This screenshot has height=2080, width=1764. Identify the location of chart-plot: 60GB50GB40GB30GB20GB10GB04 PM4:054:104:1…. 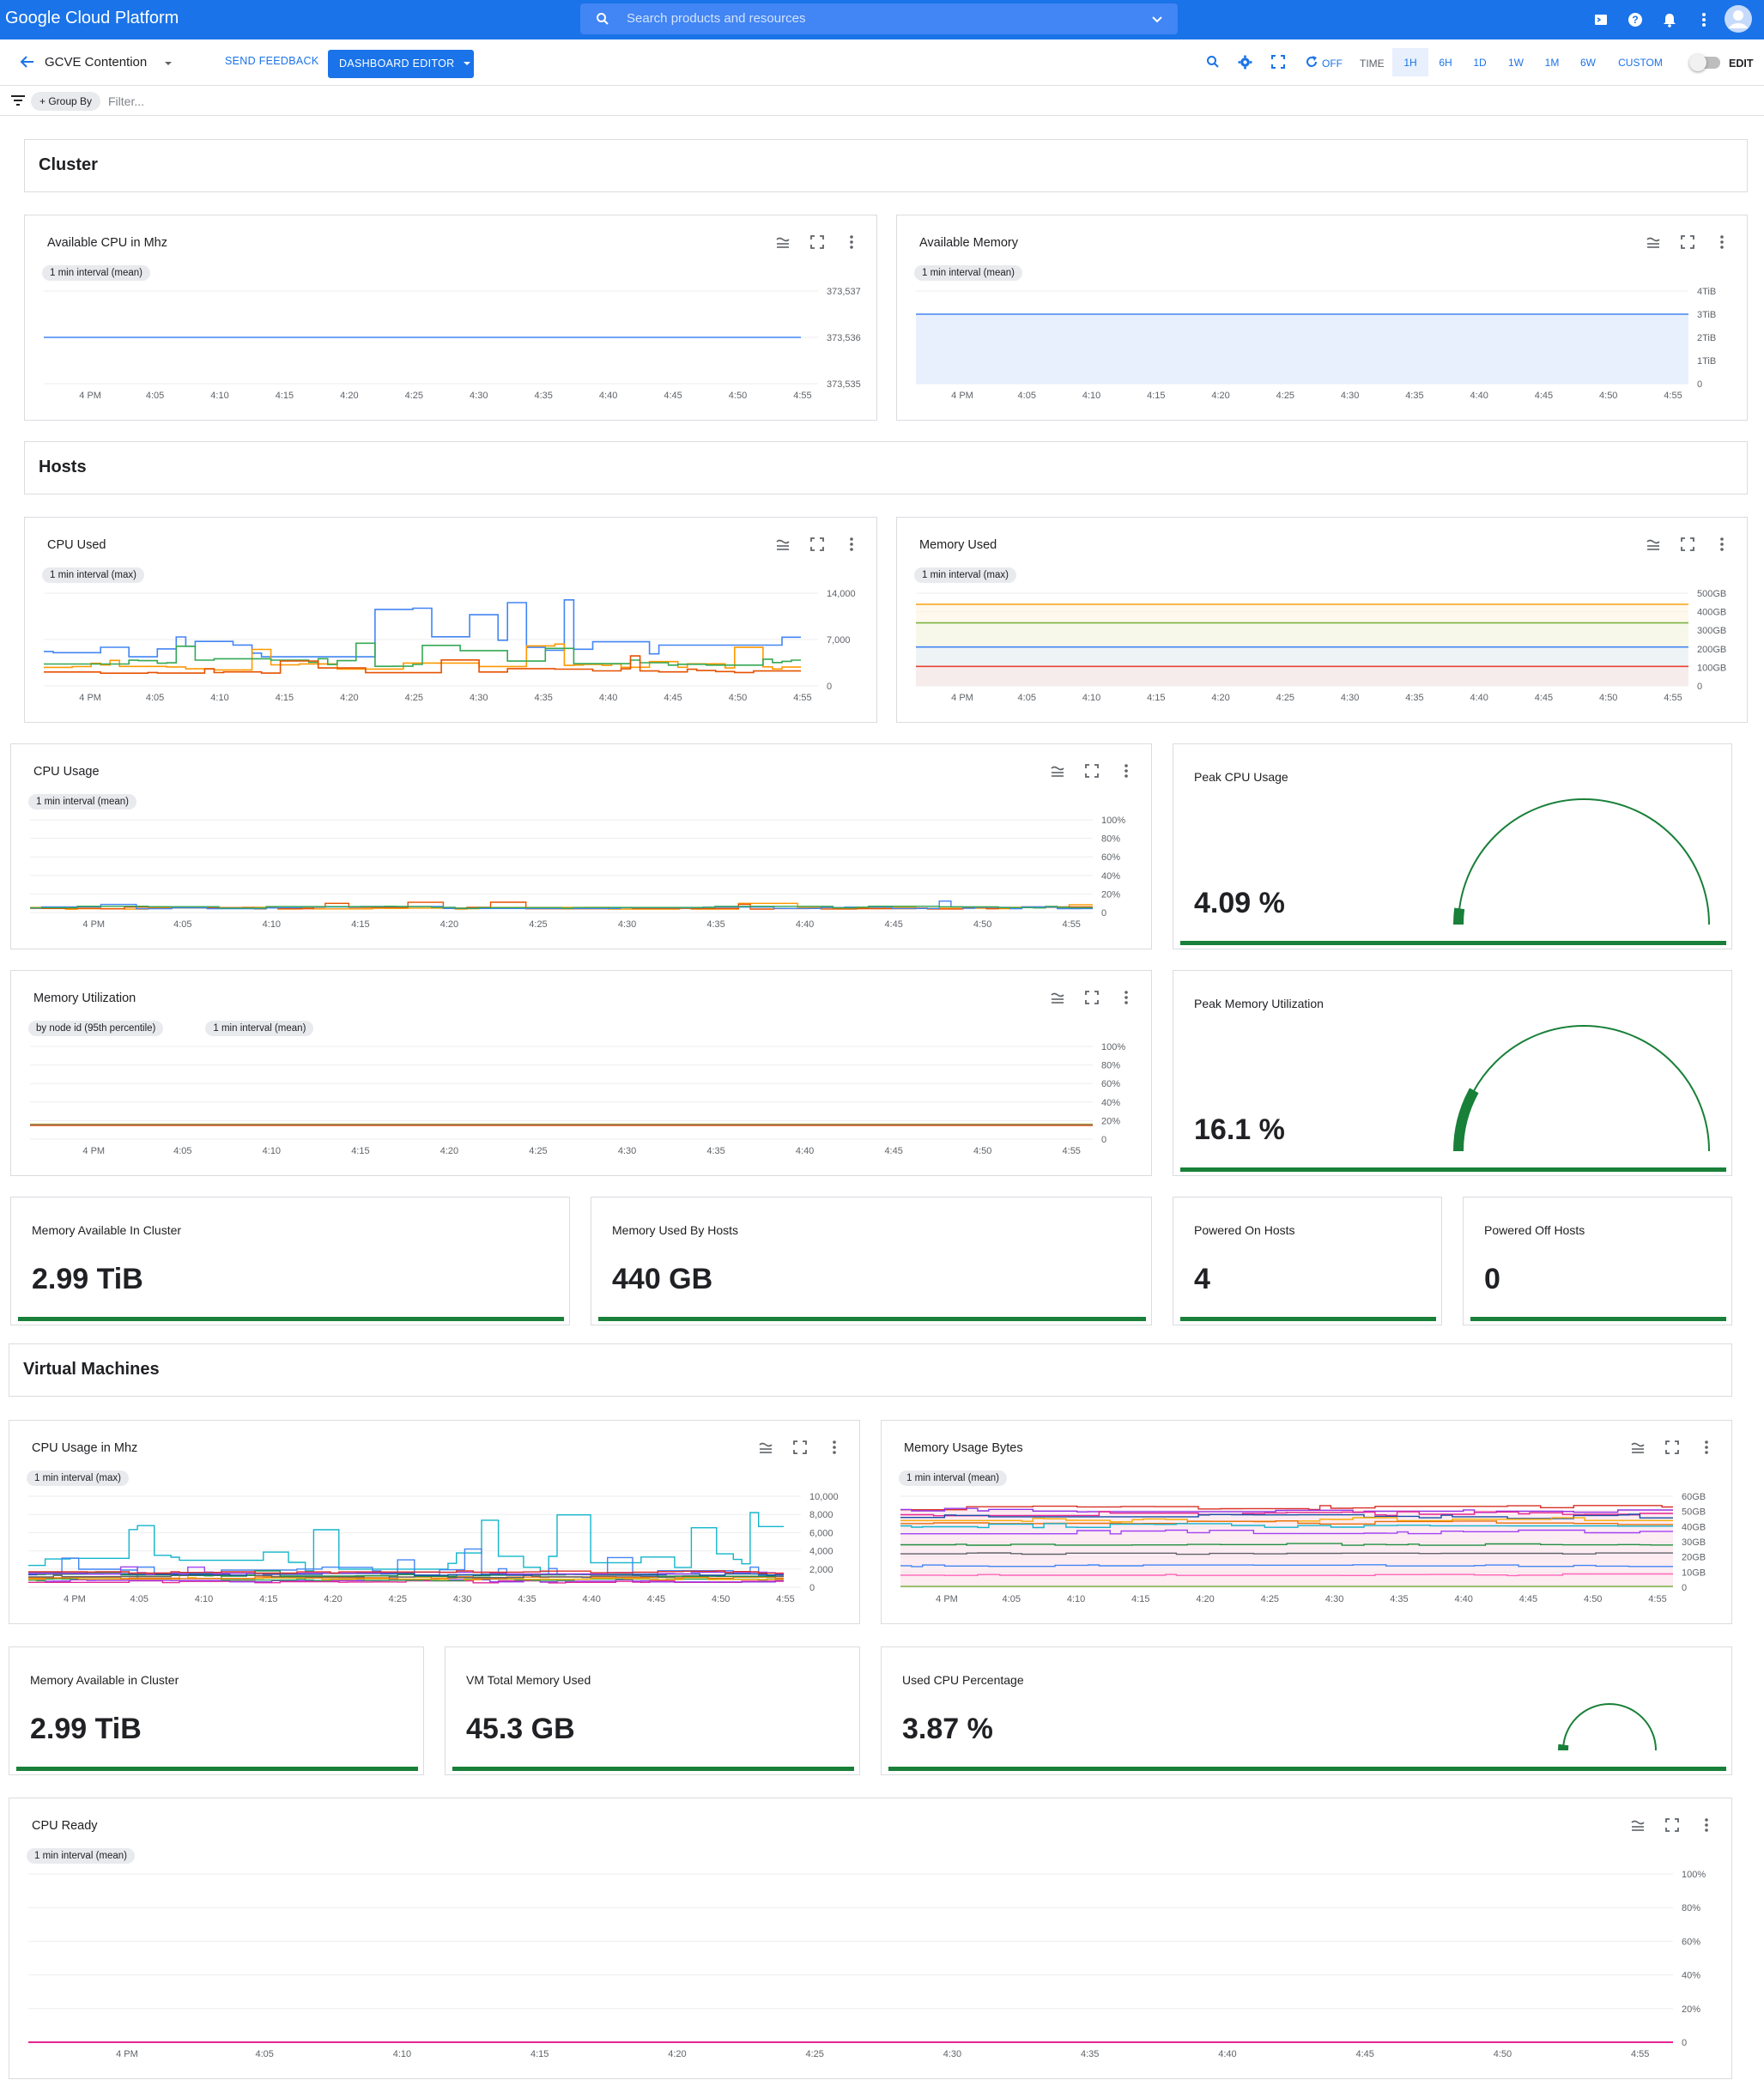
(1307, 1523).